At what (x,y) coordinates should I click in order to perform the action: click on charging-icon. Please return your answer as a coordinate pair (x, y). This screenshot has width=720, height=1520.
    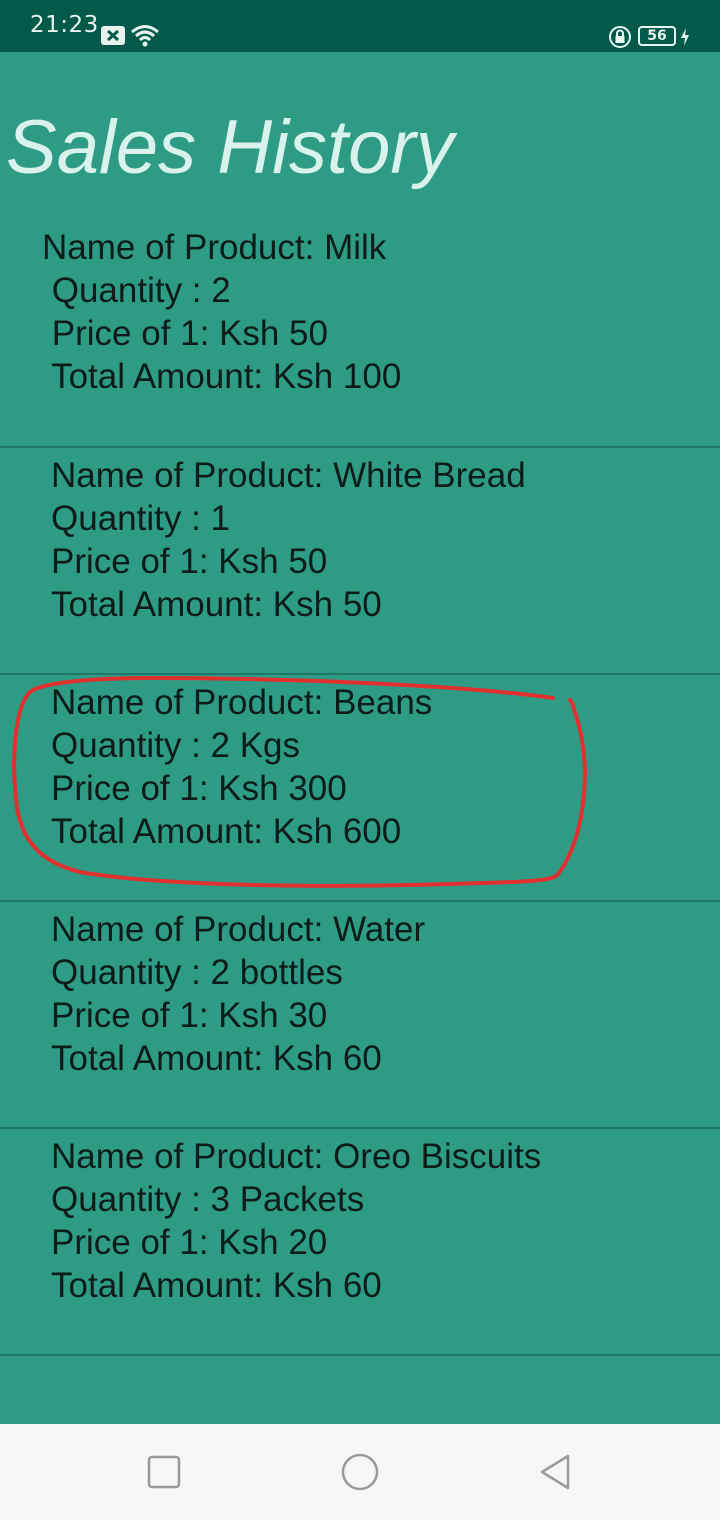
    Looking at the image, I should click on (685, 37).